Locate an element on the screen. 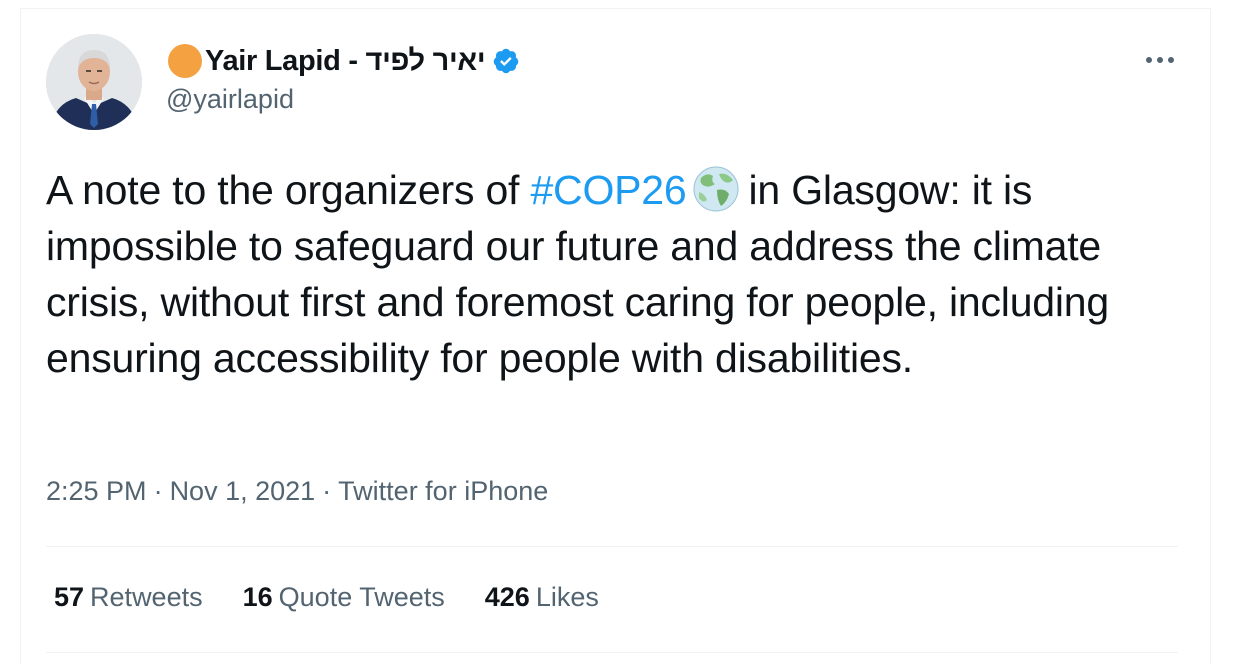 This screenshot has width=1242, height=664. tweet-meta: 2:25 PM · Nov 1, 2021 · Twitter for iPhone is located at coordinates (297, 491).